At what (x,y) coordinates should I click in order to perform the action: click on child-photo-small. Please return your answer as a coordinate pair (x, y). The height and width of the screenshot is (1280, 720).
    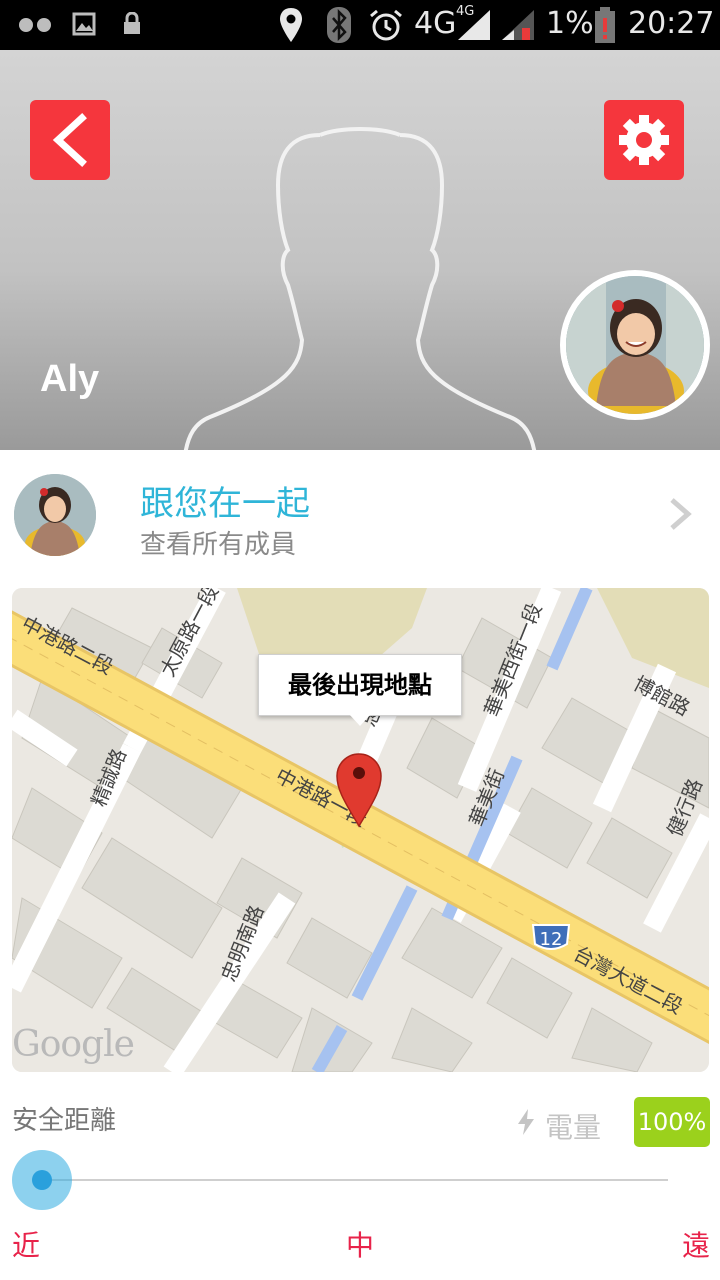
    Looking at the image, I should click on (55, 515).